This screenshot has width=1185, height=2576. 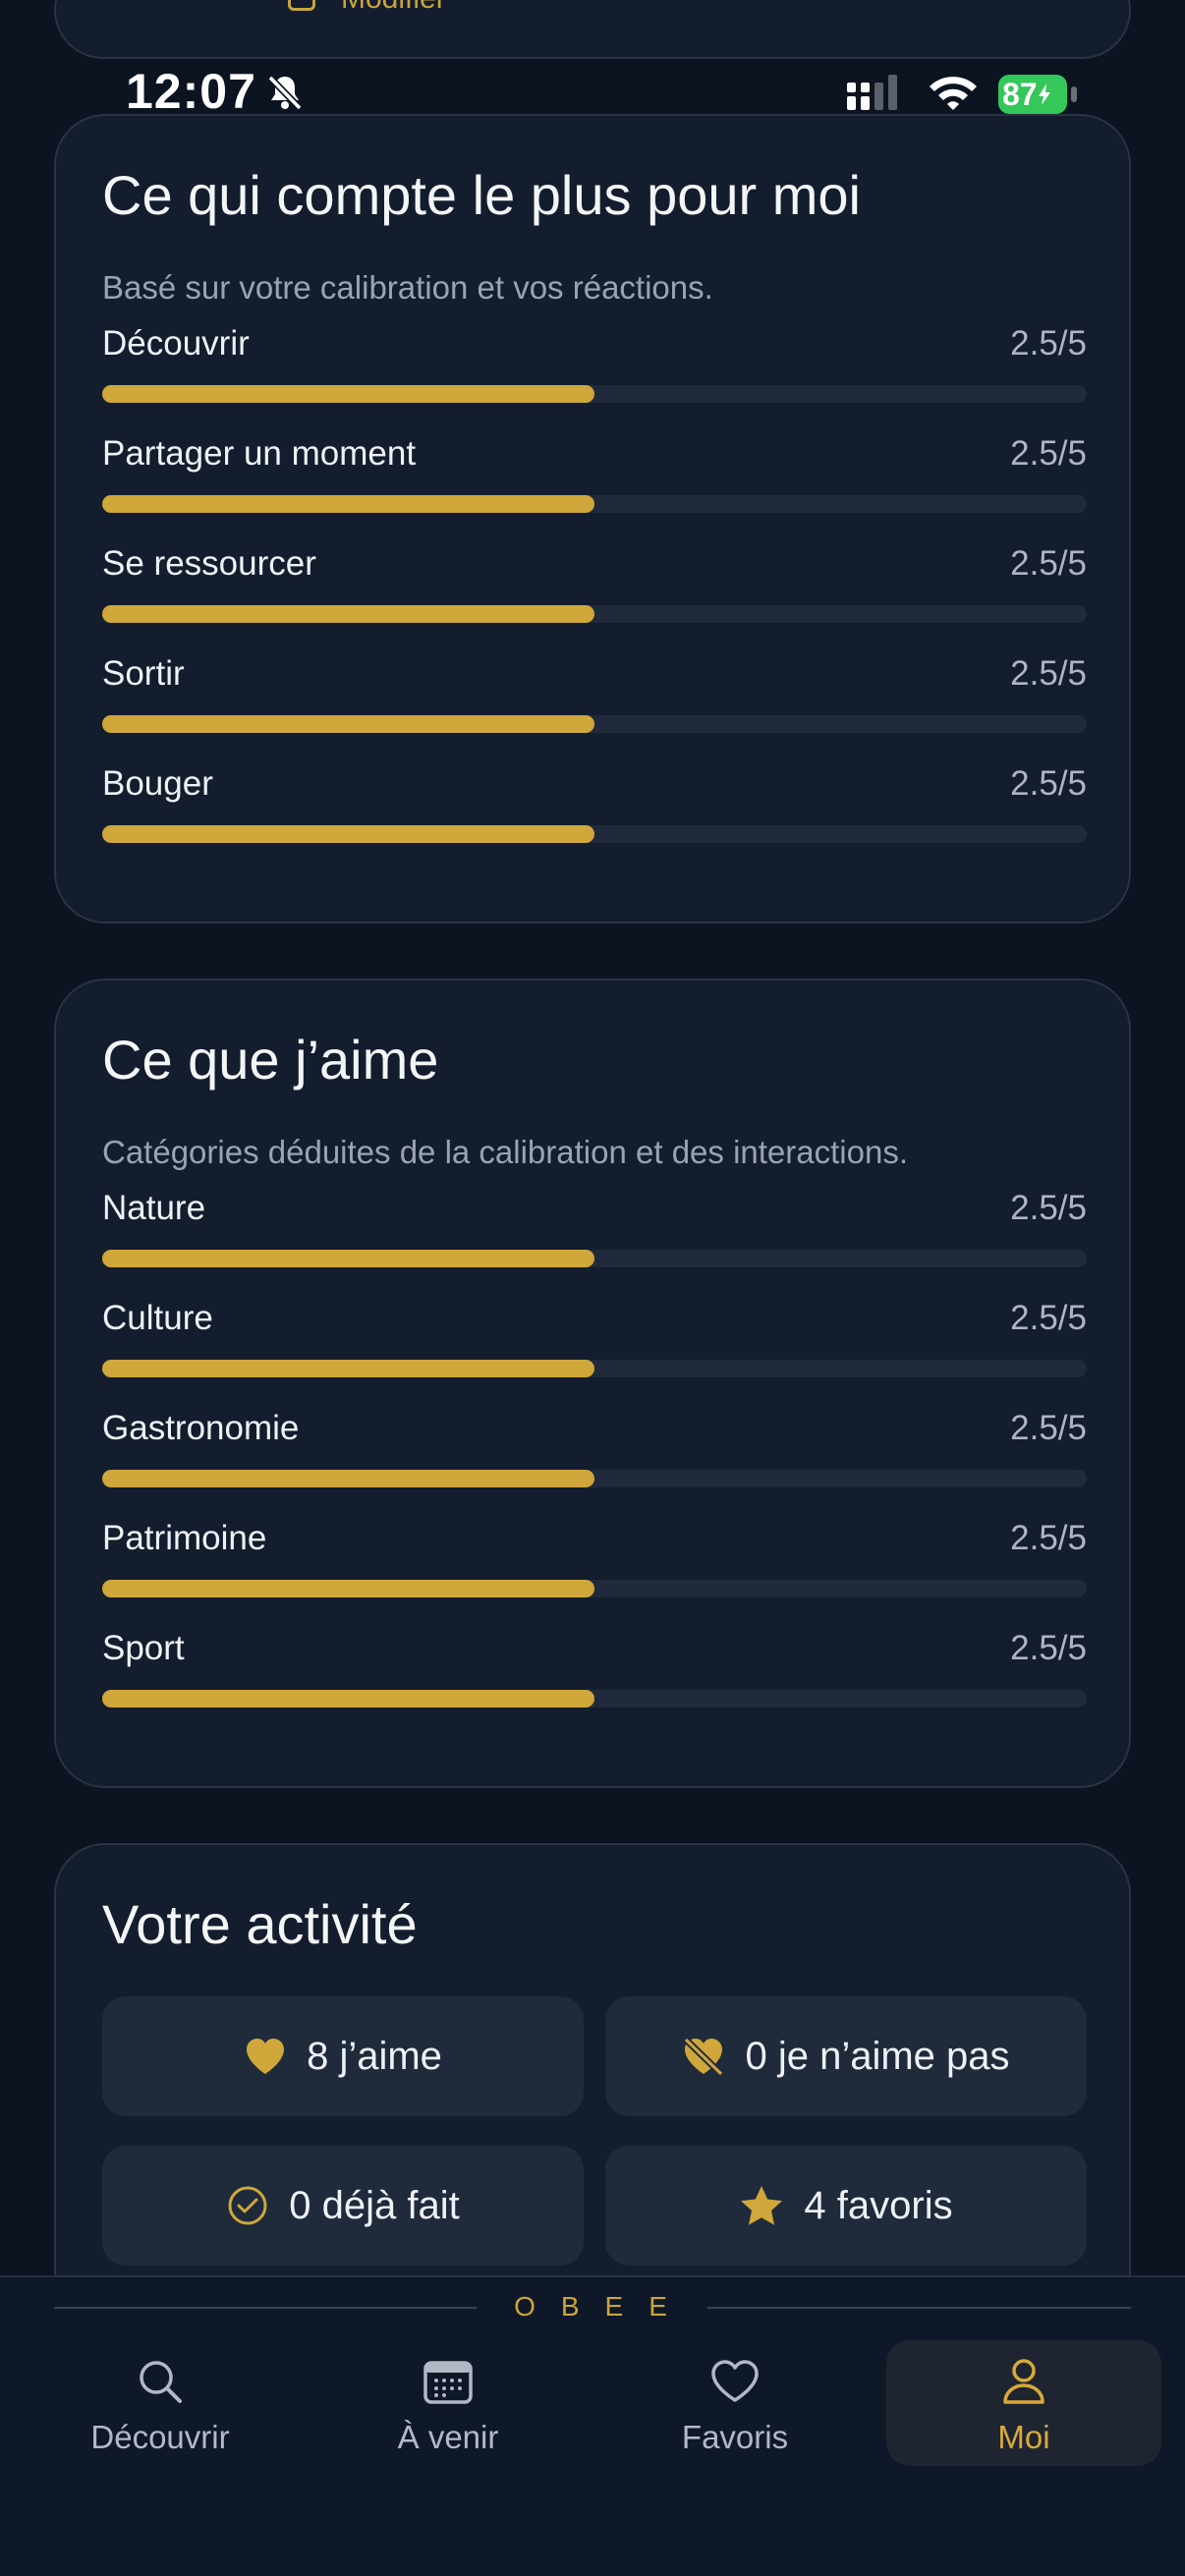 I want to click on favorites-stat-button: 4 favoris, so click(x=846, y=2206).